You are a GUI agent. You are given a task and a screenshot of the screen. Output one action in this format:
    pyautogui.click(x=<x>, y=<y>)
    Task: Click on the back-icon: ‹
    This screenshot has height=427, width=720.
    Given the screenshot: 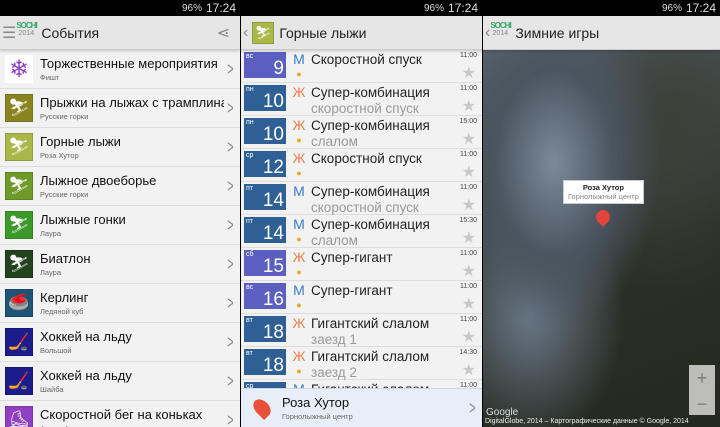 What is the action you would take?
    pyautogui.click(x=245, y=33)
    